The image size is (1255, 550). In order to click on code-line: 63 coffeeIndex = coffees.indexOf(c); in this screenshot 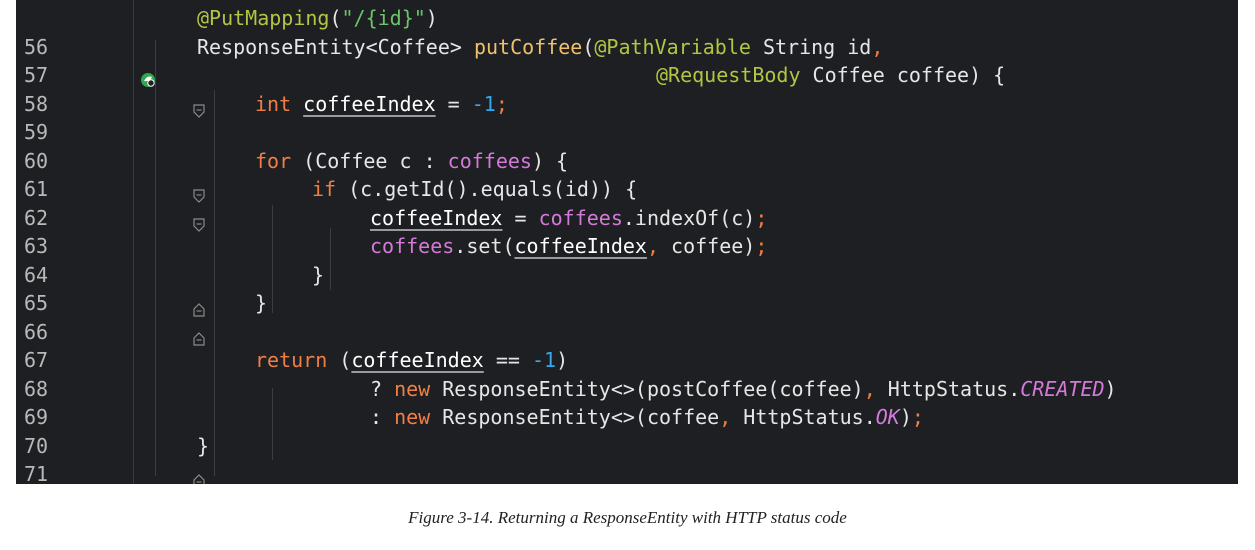, I will do `click(627, 231)`.